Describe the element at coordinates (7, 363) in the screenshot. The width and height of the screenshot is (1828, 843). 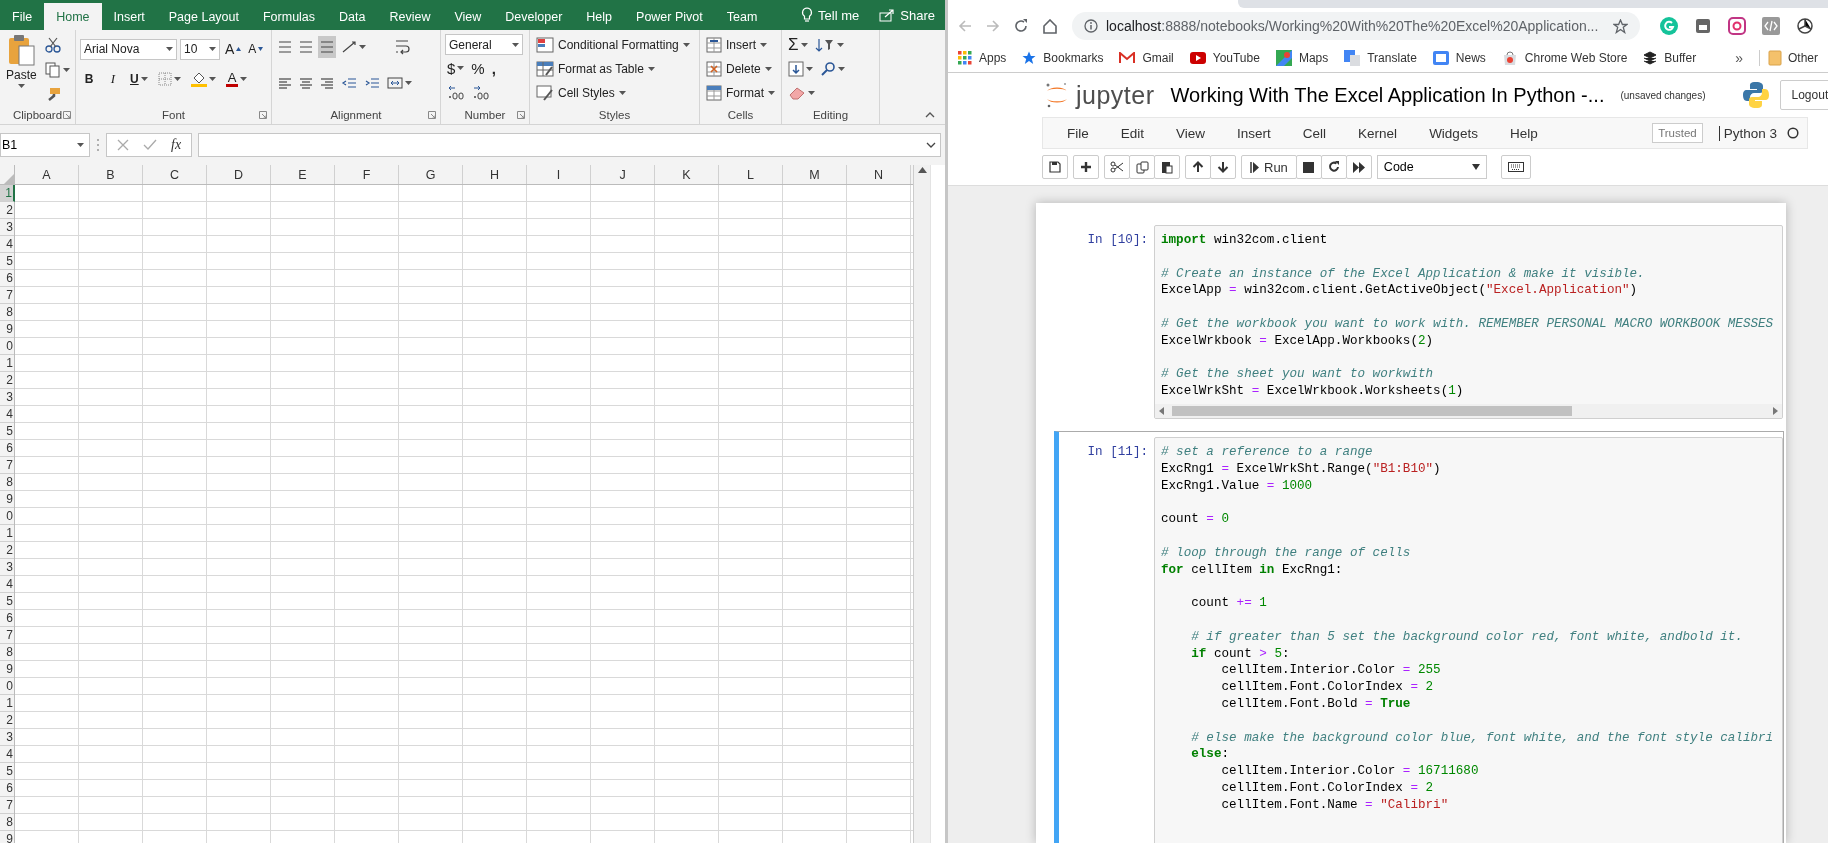
I see `row-header: 1` at that location.